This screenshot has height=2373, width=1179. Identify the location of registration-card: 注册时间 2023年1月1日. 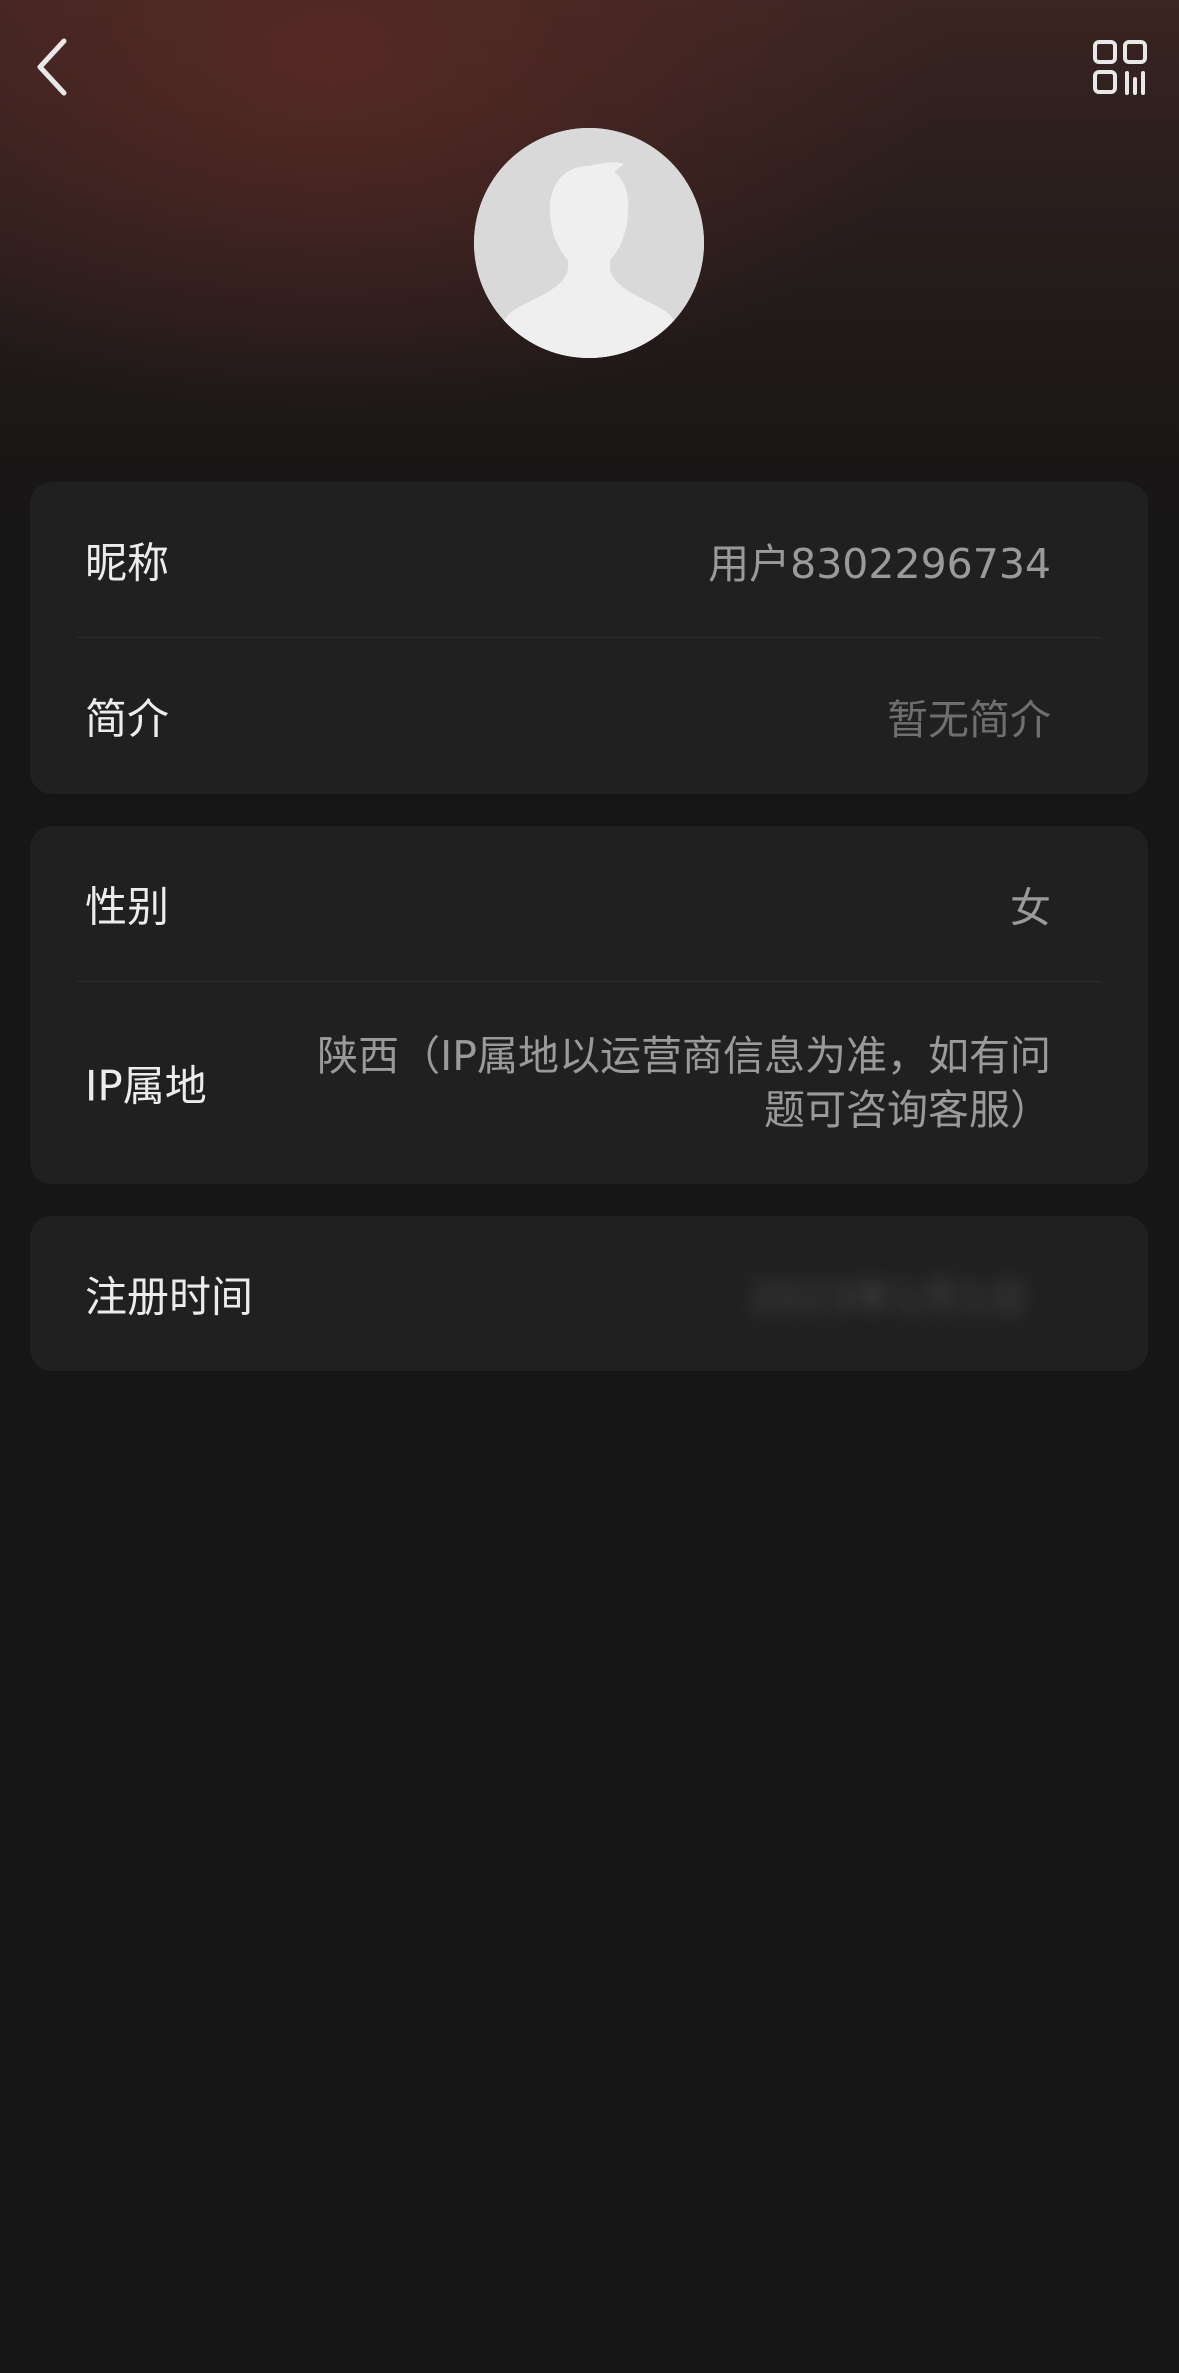
(589, 1293).